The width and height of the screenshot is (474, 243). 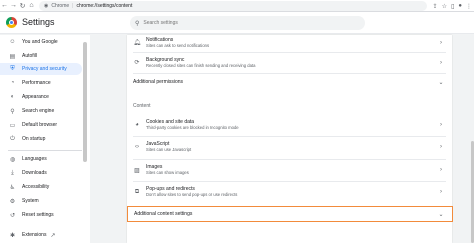 What do you see at coordinates (169, 149) in the screenshot?
I see `setting-subtitle: Sites can use Javascript` at bounding box center [169, 149].